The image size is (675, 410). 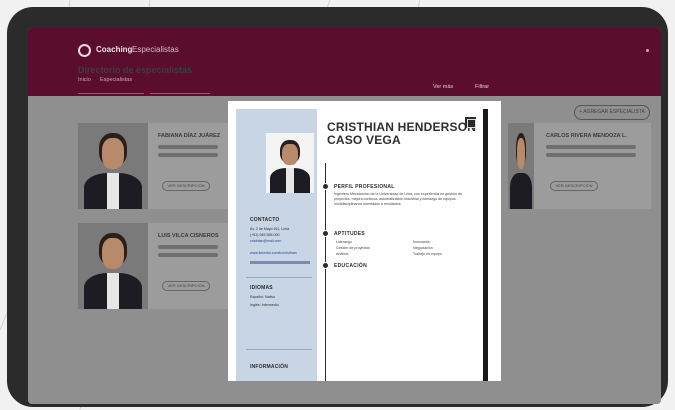 I want to click on cv-name-line-2: CASO VEGA, so click(x=364, y=140).